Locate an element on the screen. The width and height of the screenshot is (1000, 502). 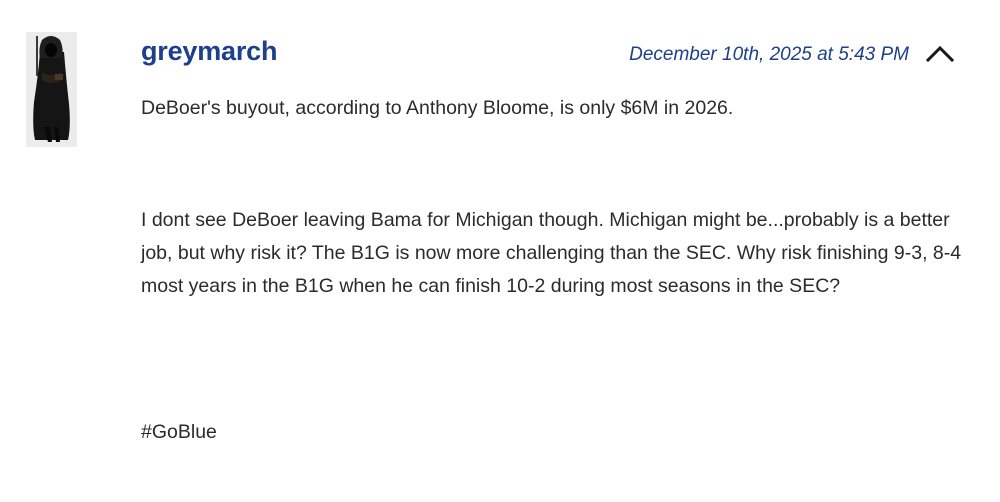
comment-hashtag: #GoBlue is located at coordinates (179, 432).